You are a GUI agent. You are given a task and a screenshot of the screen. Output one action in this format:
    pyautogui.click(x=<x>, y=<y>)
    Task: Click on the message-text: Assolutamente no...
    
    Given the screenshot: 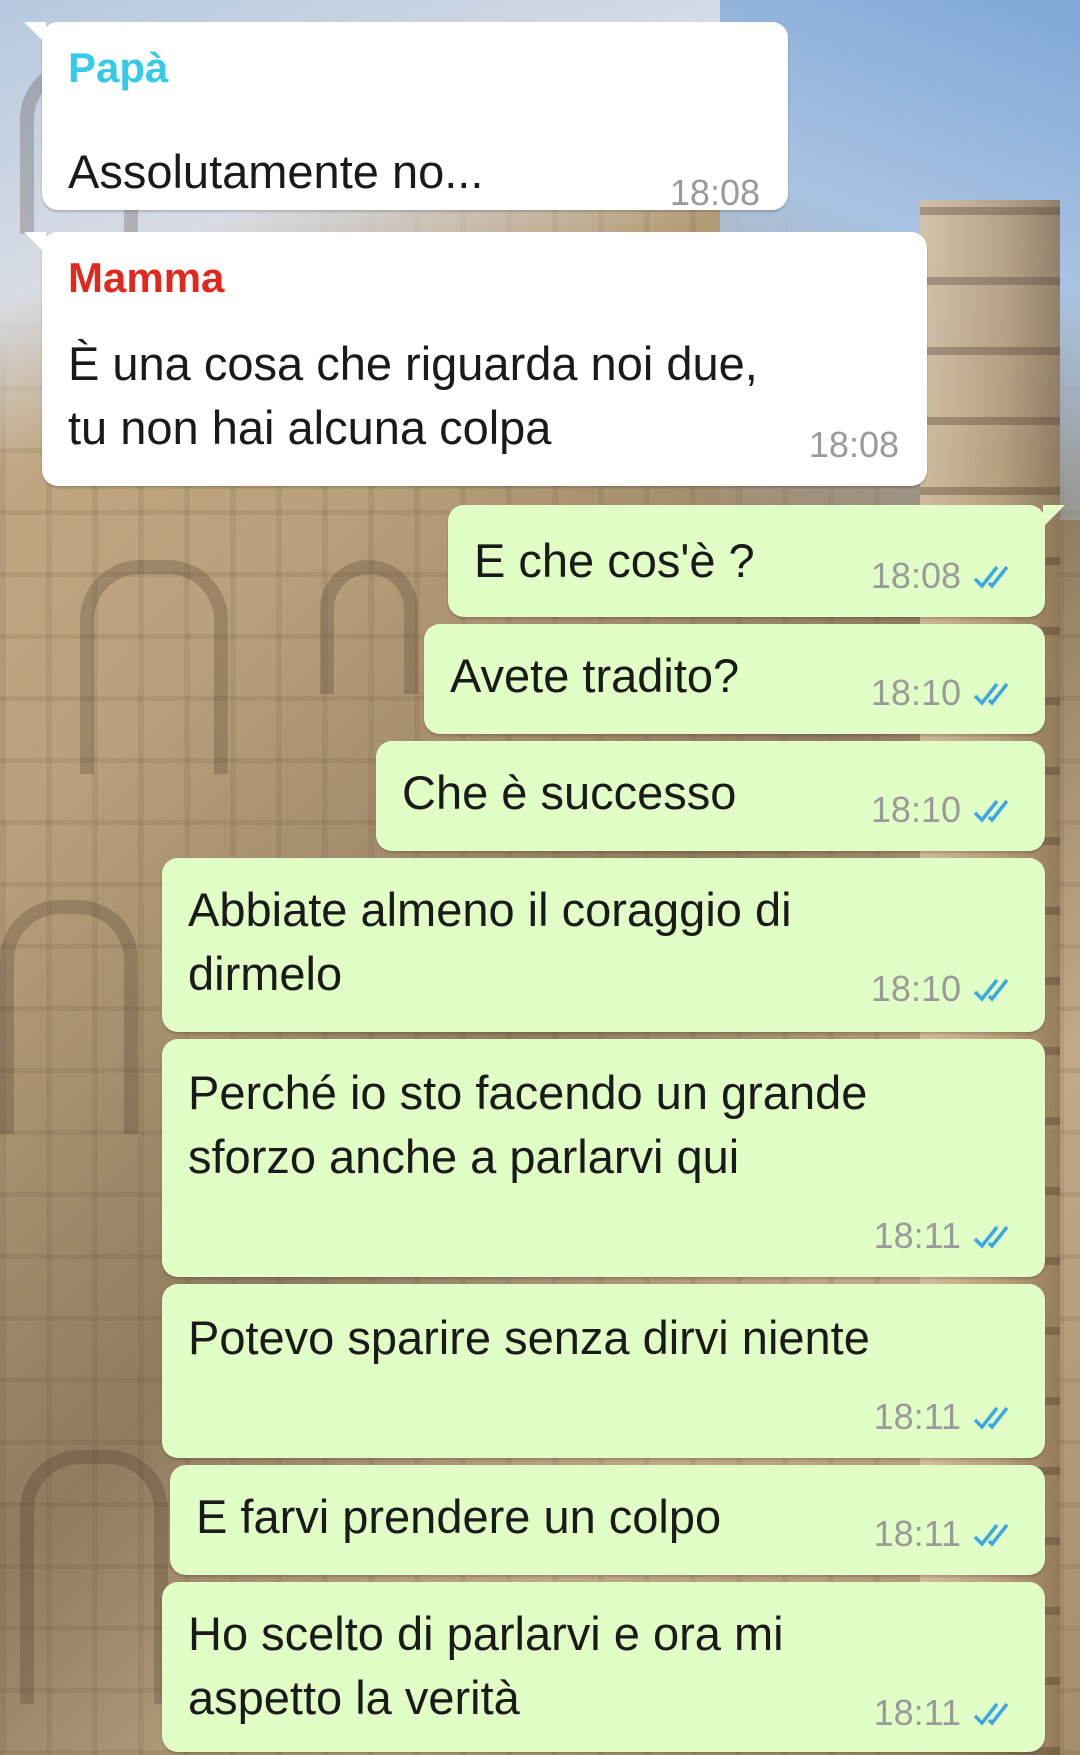 What is the action you would take?
    pyautogui.click(x=276, y=171)
    